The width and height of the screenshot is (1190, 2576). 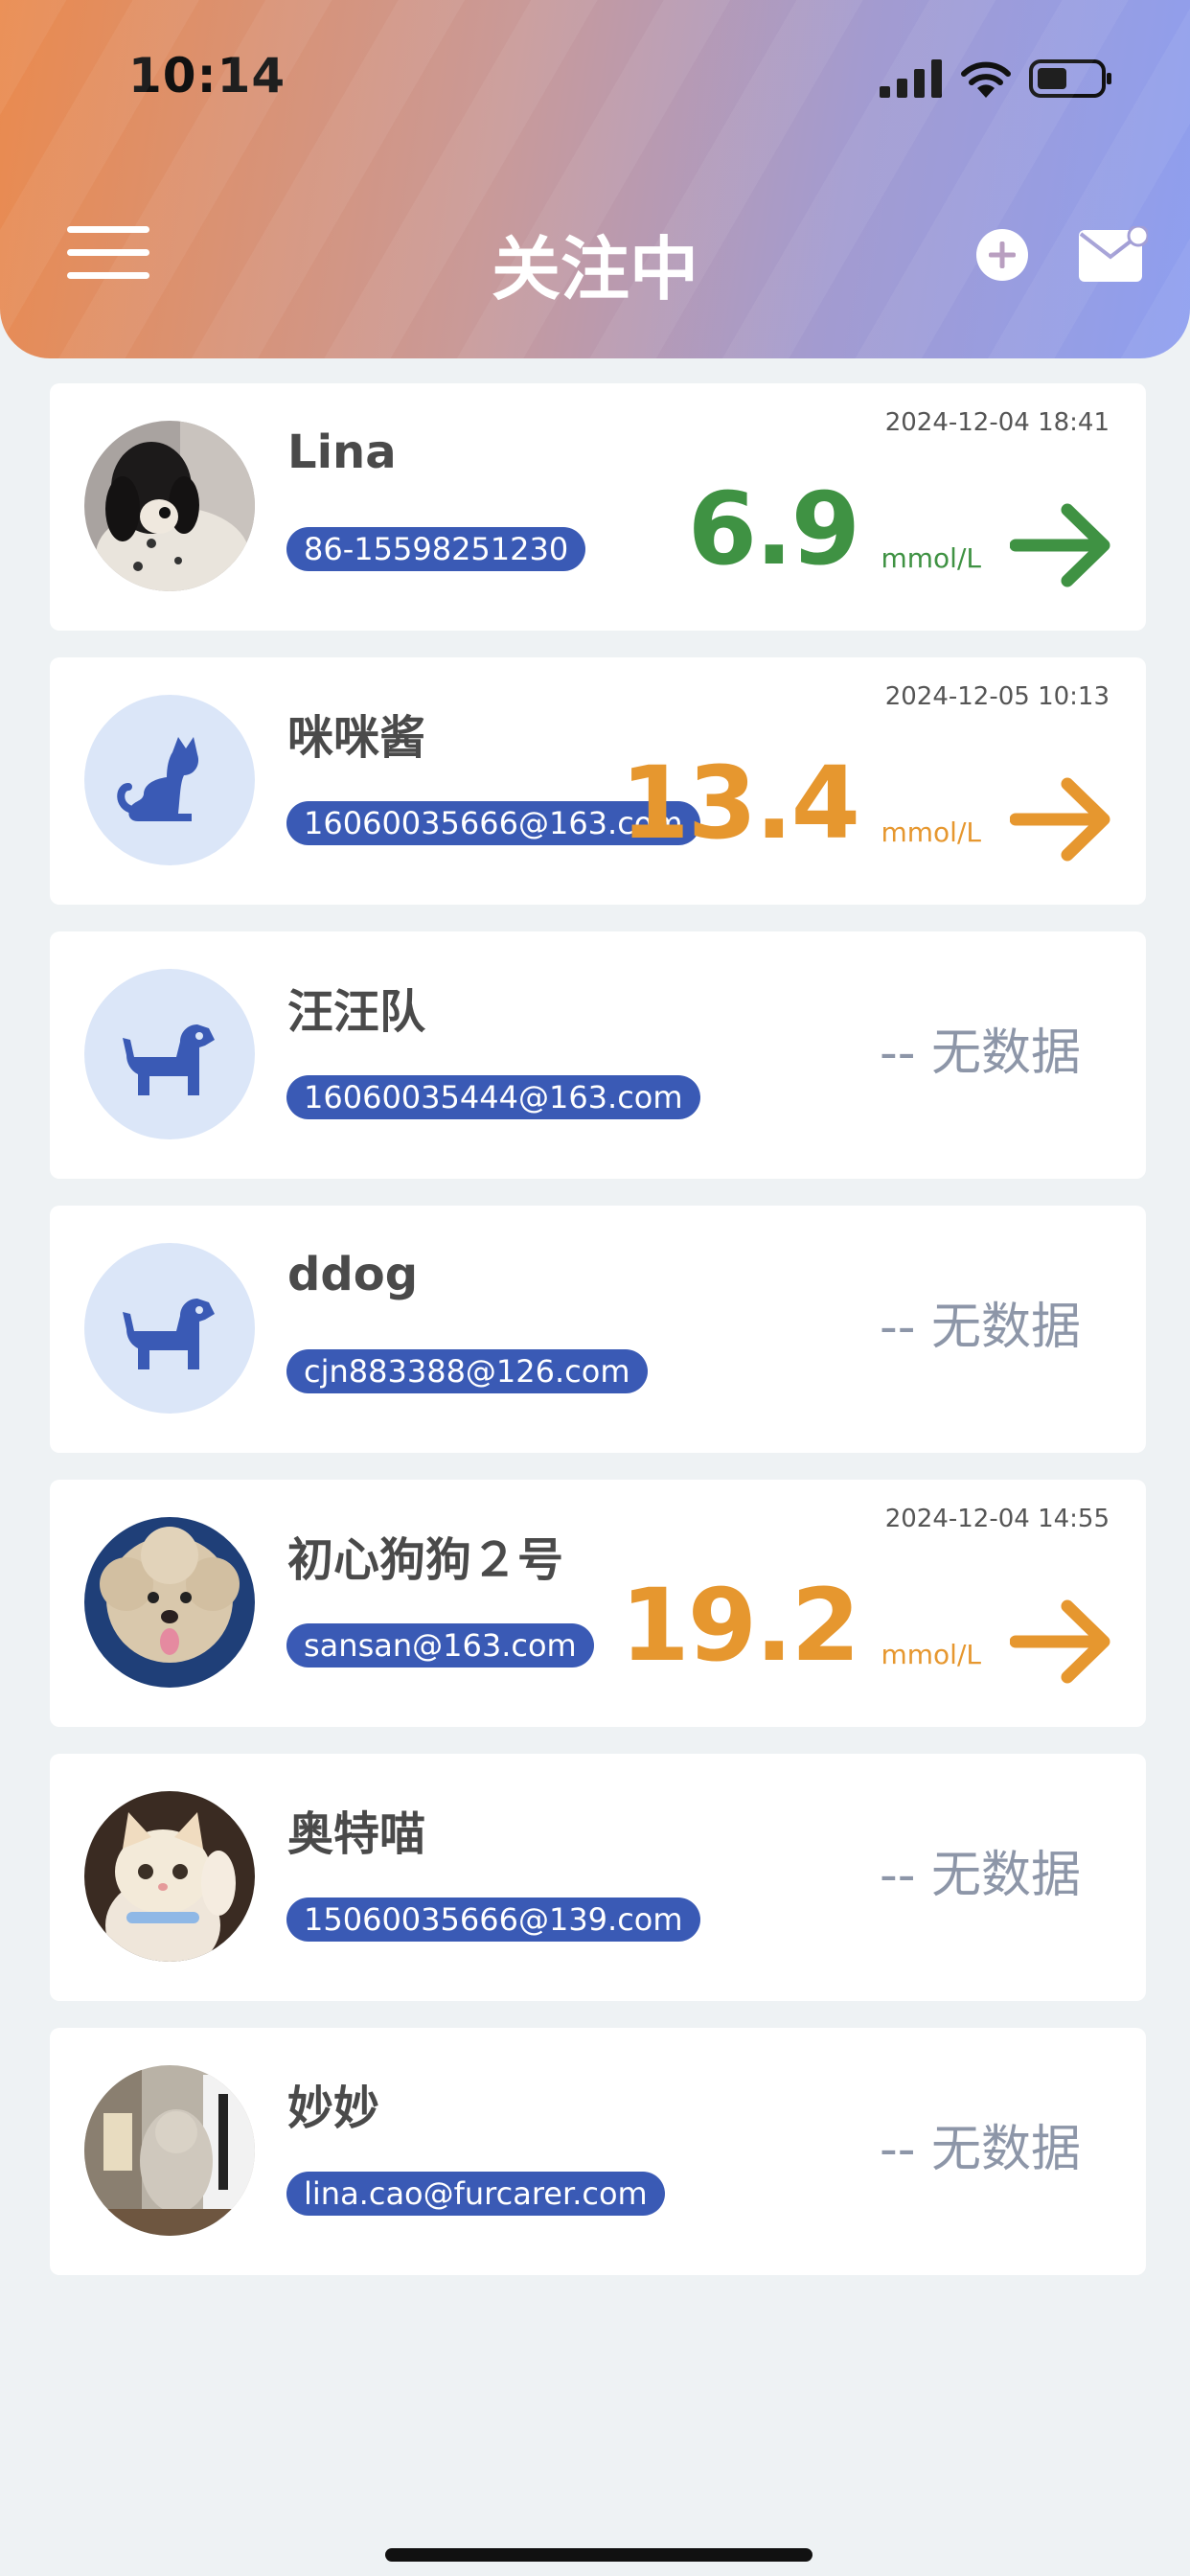 What do you see at coordinates (598, 1878) in the screenshot?
I see `contact-card-aotemiao: 奥特喵 15060035666@139.com -- 无数据` at bounding box center [598, 1878].